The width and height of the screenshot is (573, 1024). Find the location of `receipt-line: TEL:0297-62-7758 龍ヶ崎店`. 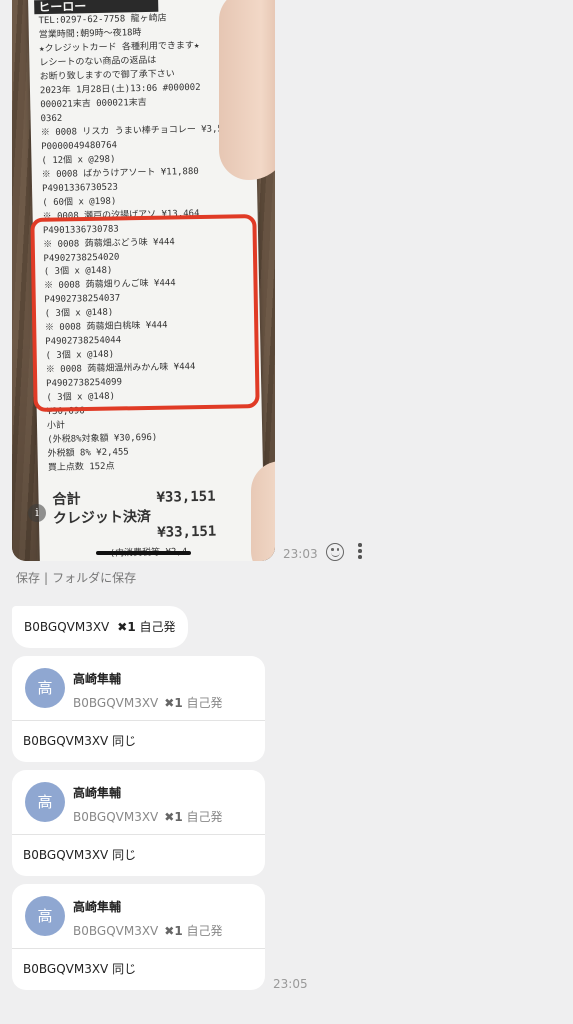

receipt-line: TEL:0297-62-7758 龍ヶ崎店 is located at coordinates (102, 20).